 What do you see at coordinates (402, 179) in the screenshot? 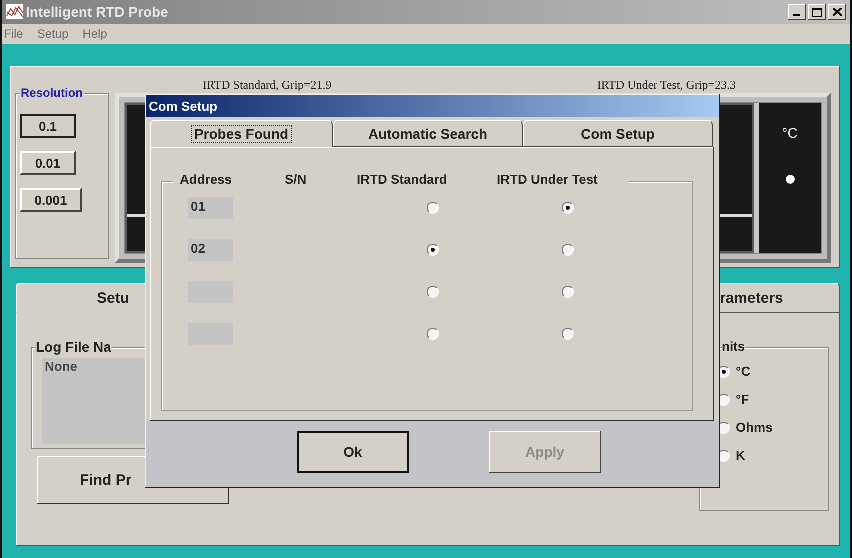
I see `column-header: IRTD Standard` at bounding box center [402, 179].